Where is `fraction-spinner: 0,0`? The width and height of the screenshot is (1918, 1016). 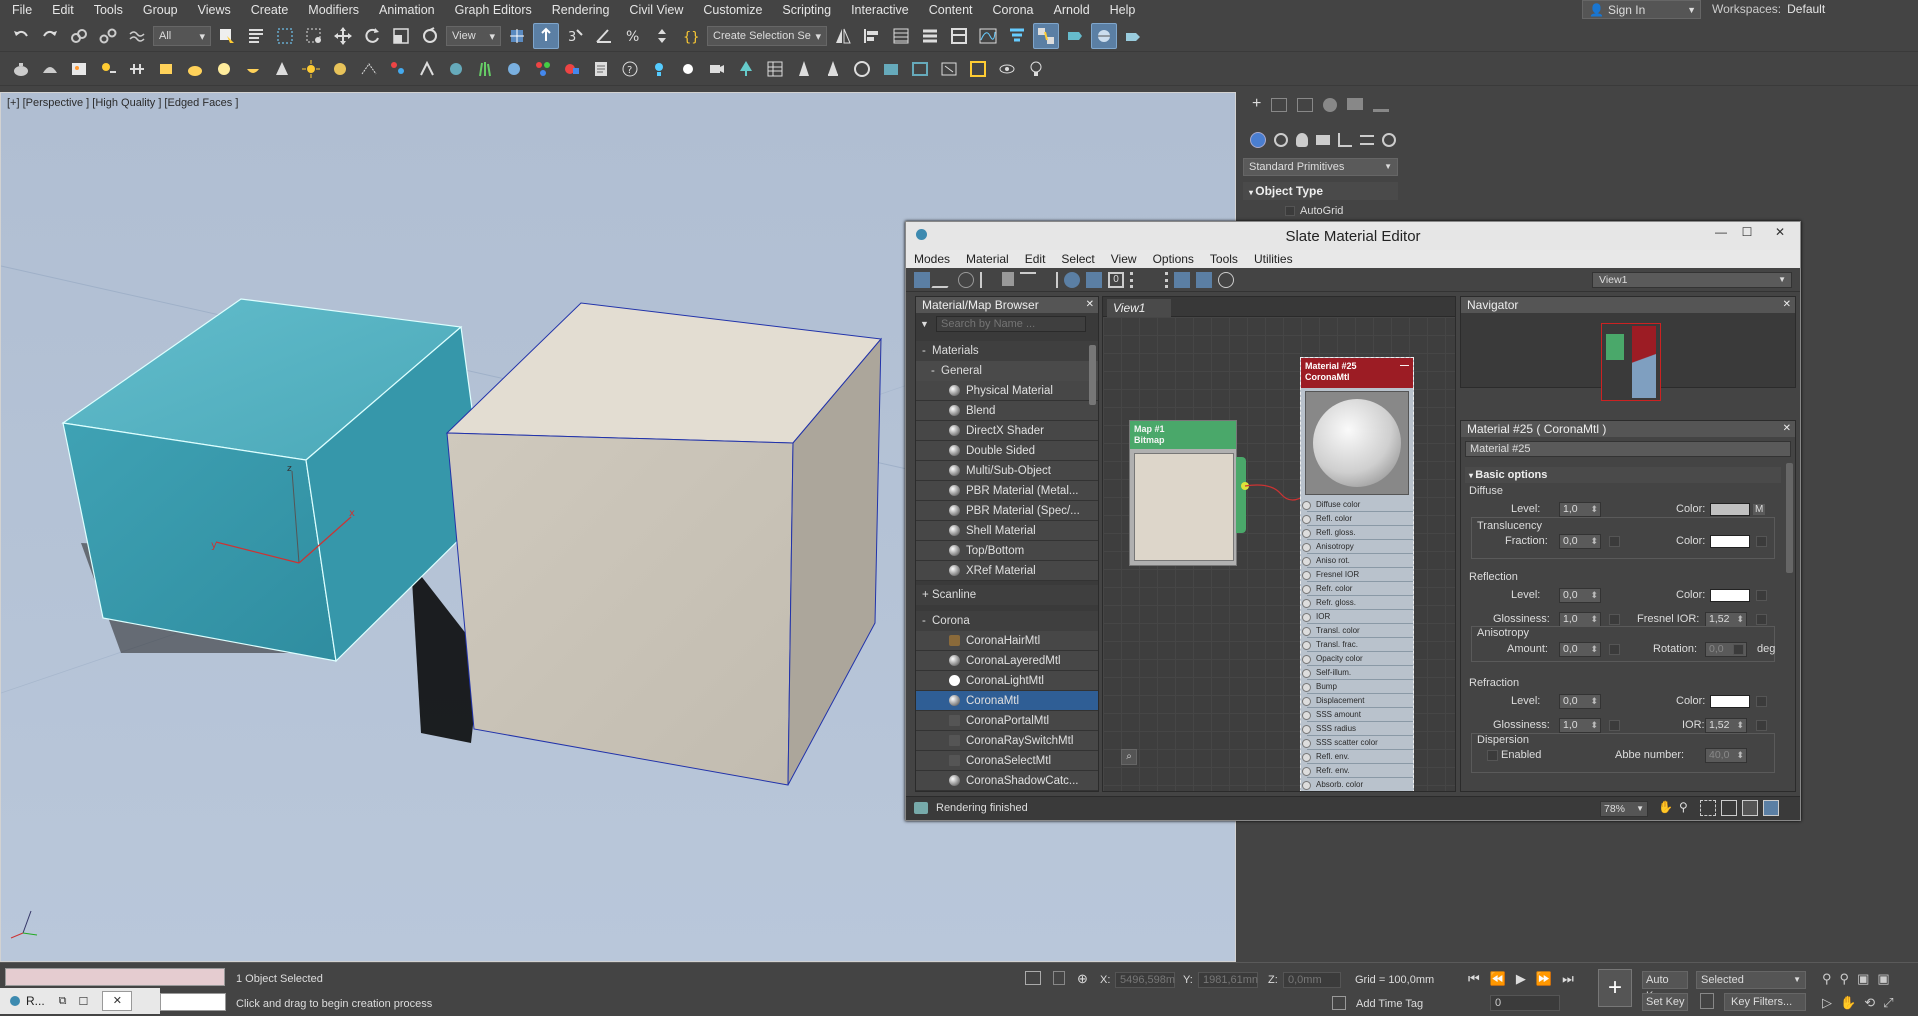
fraction-spinner: 0,0 is located at coordinates (1580, 541).